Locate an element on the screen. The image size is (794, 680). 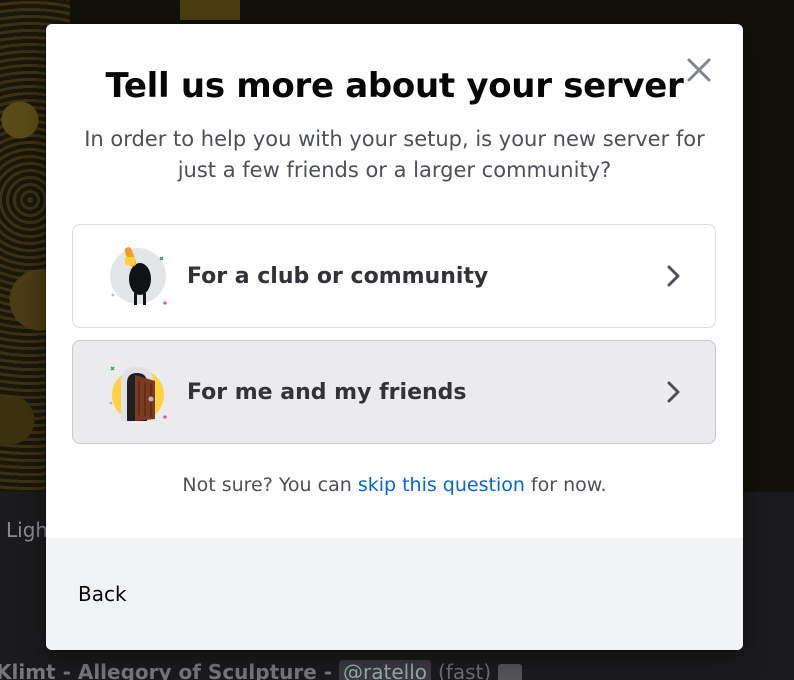
background-caption-text: Klimt - Allegory of Sculpture - is located at coordinates (166, 670).